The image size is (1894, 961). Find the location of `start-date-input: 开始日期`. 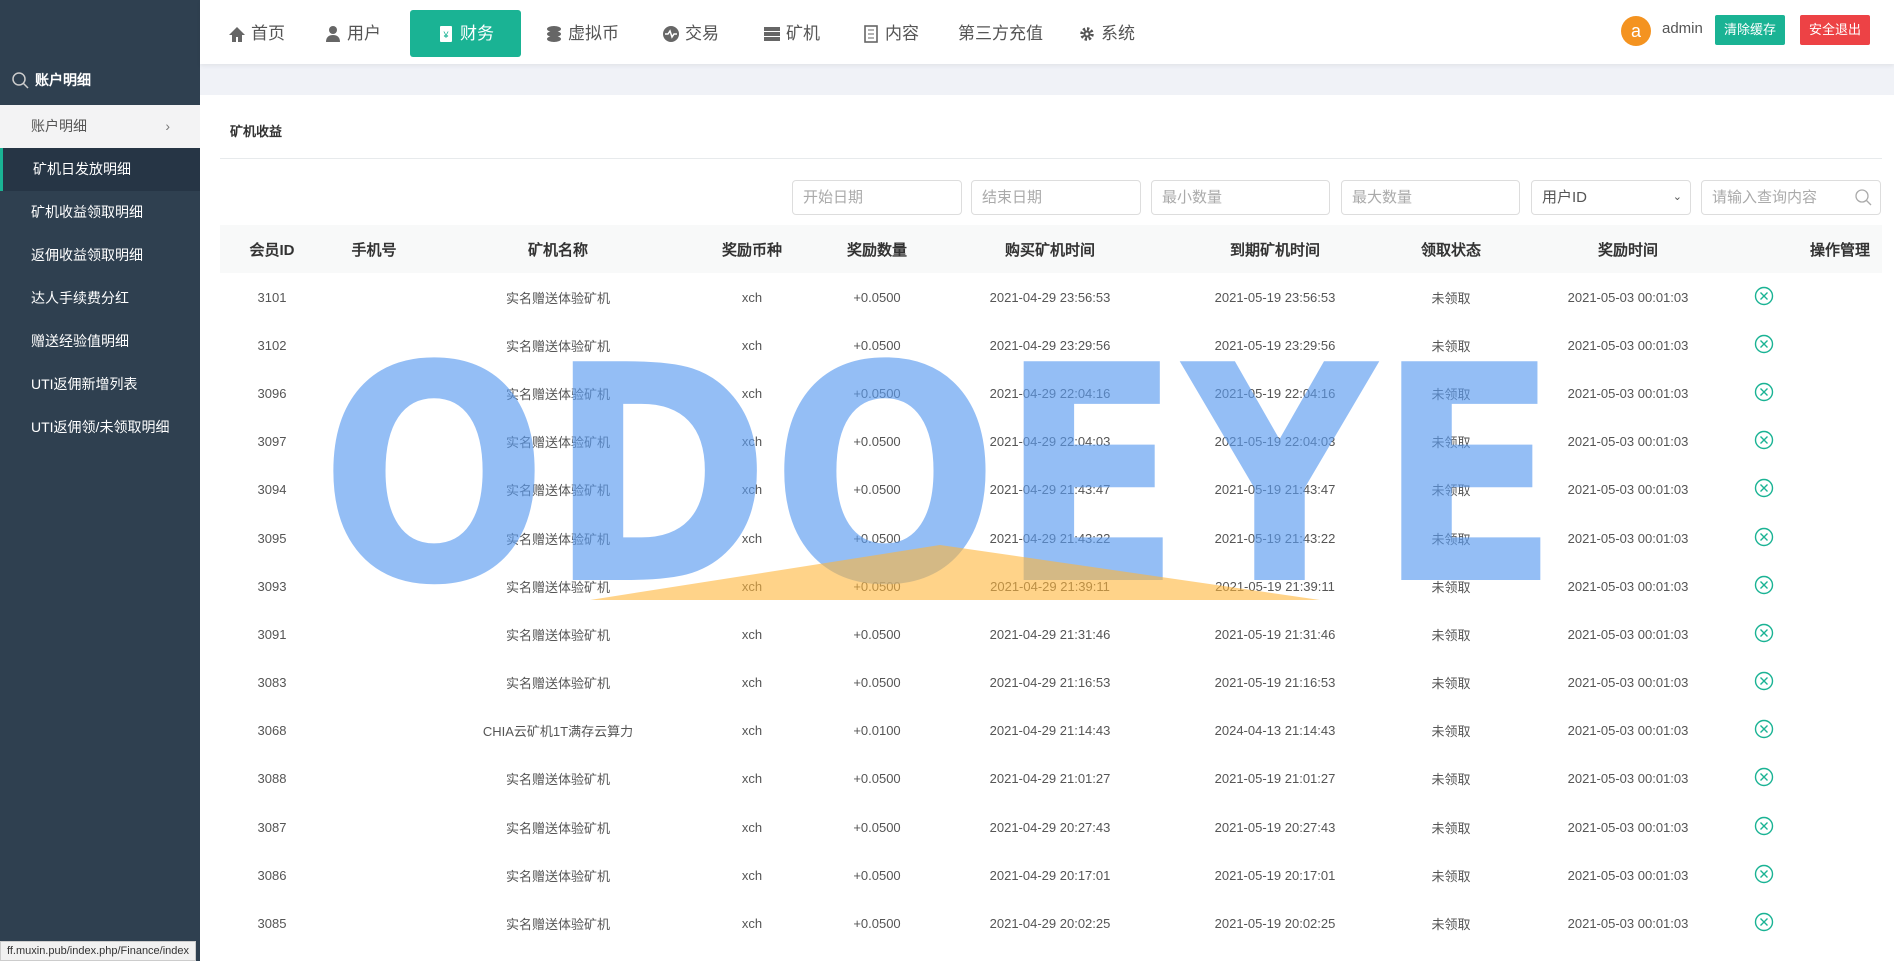

start-date-input: 开始日期 is located at coordinates (877, 197).